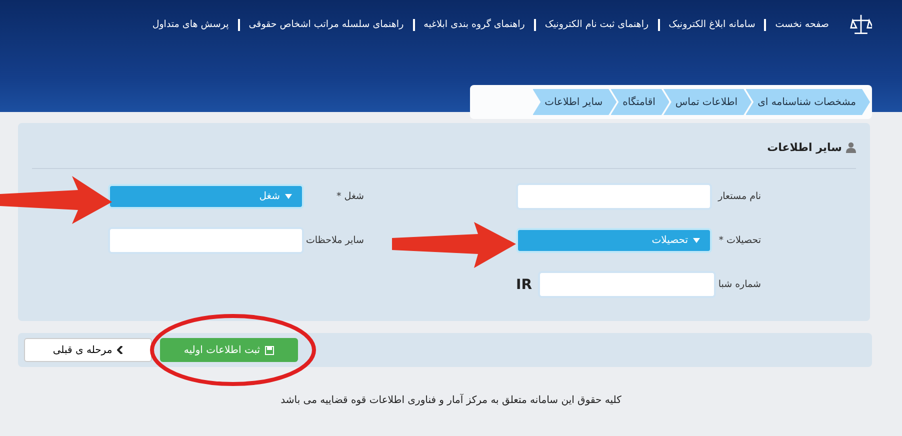  Describe the element at coordinates (801, 25) in the screenshot. I see `nav-link: صفحه نخست` at that location.